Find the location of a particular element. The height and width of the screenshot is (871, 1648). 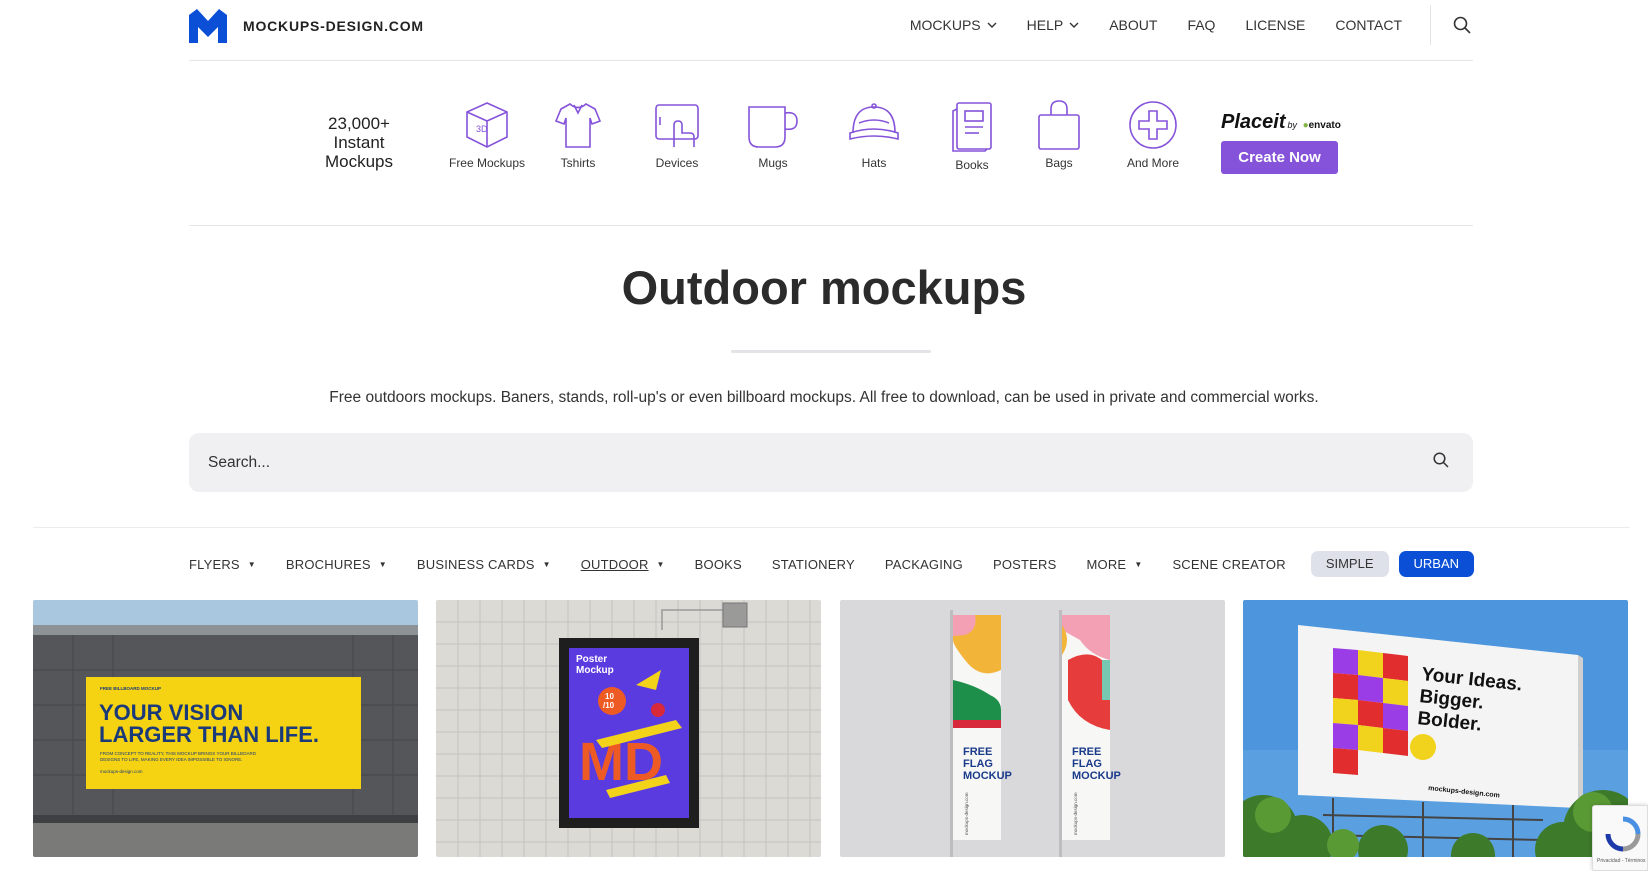

card1-small: FREE BILLBOARD MOCKUP is located at coordinates (130, 688).